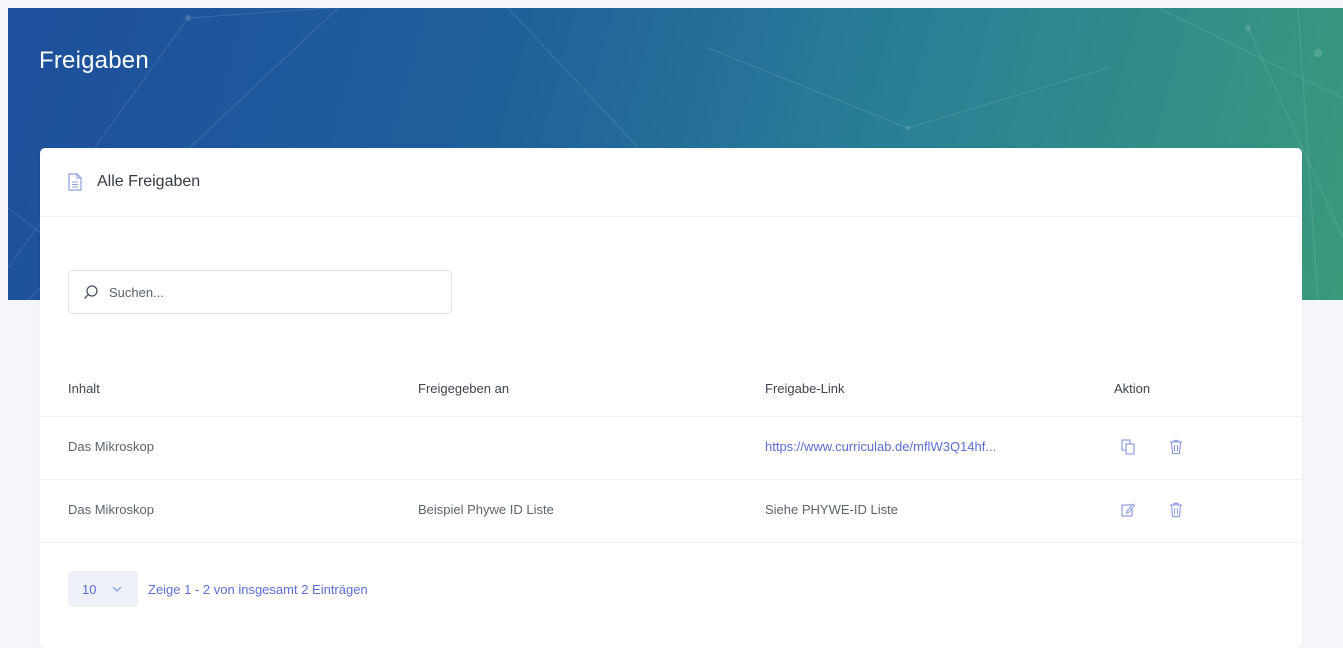 The height and width of the screenshot is (648, 1343). I want to click on search-box, so click(260, 292).